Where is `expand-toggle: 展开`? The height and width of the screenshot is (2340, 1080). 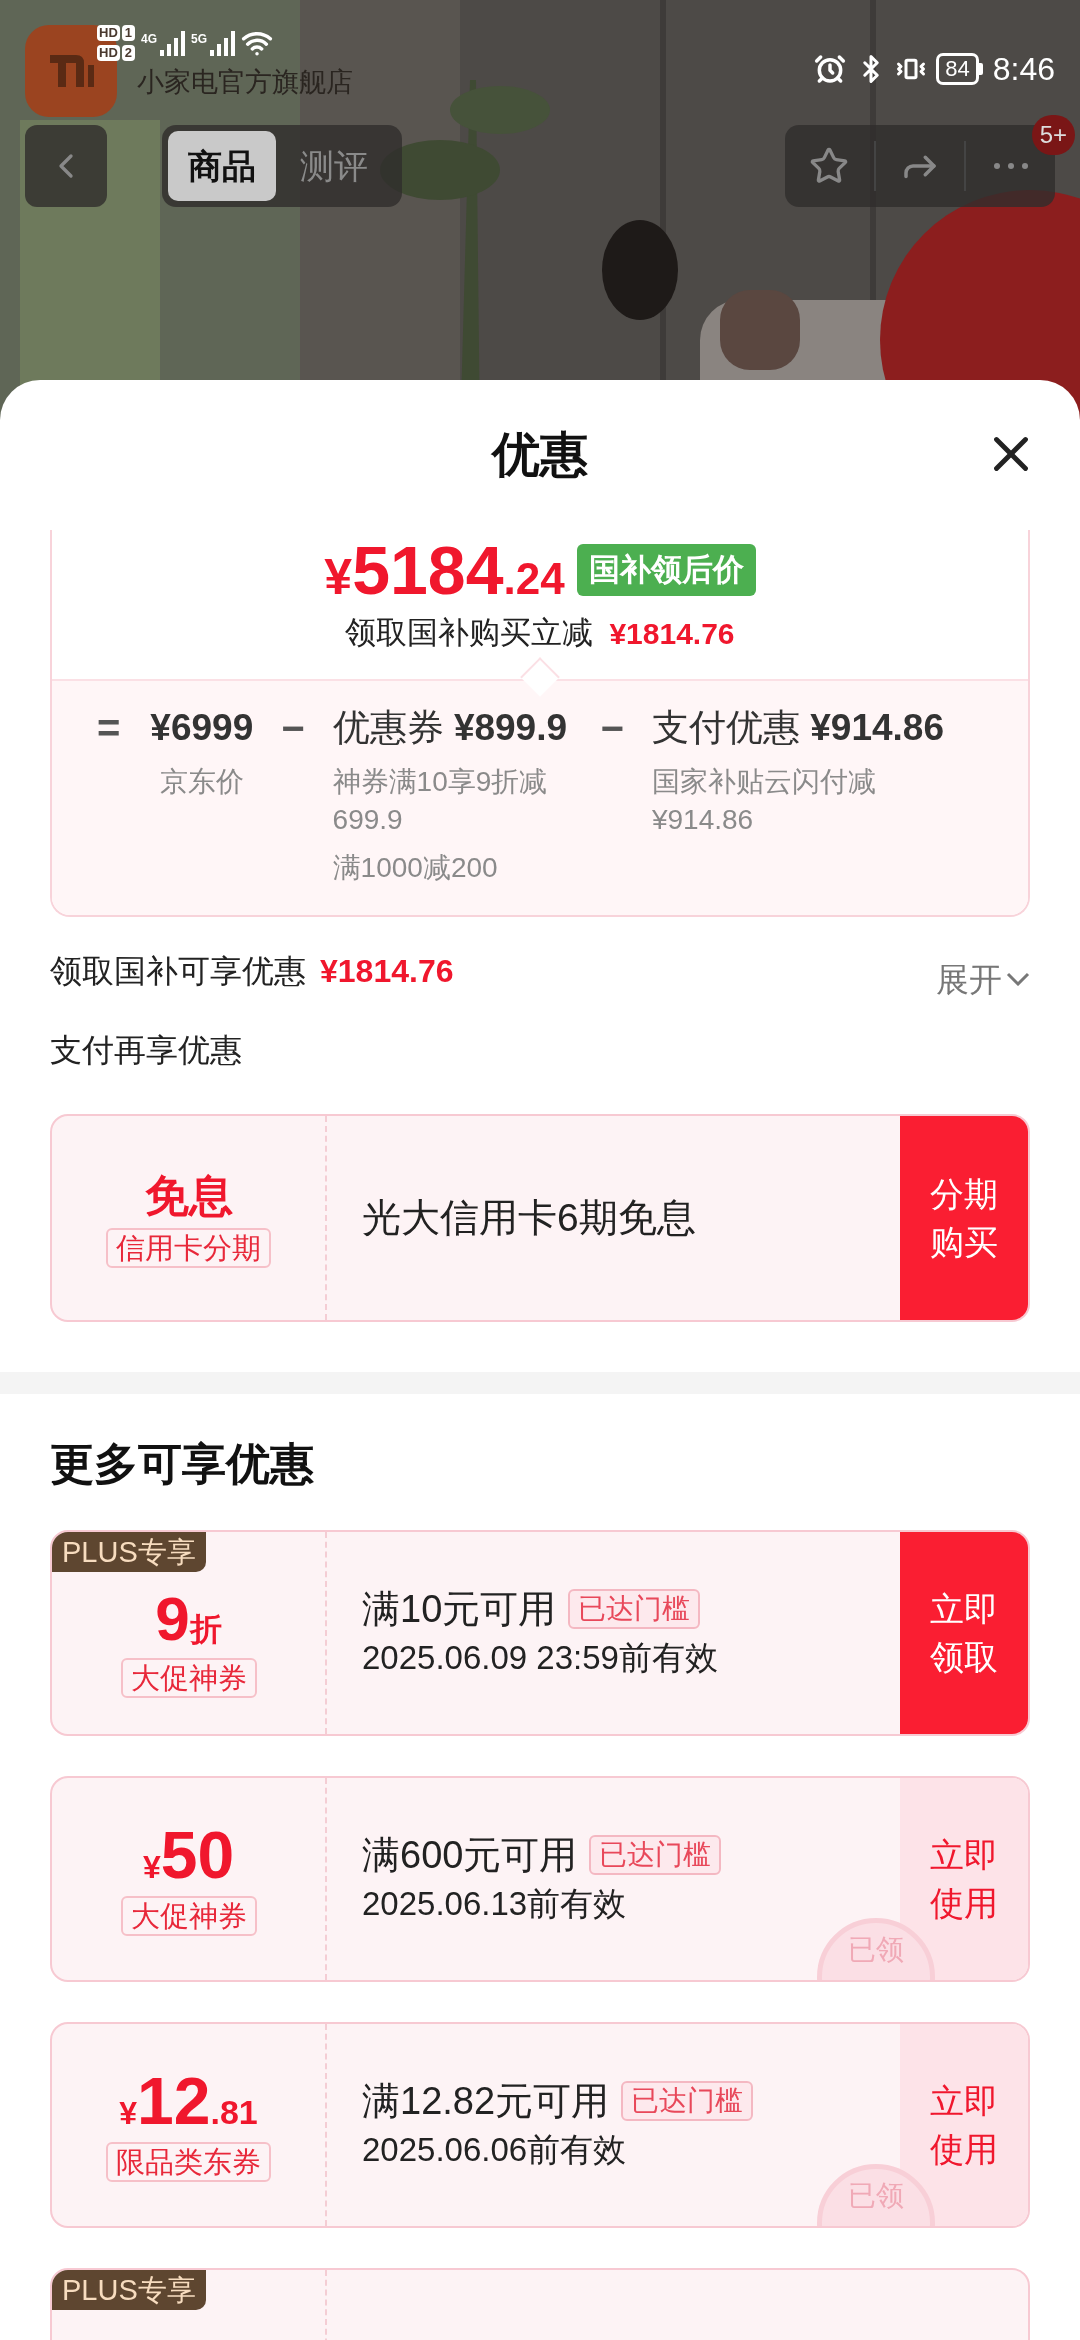 expand-toggle: 展开 is located at coordinates (983, 979).